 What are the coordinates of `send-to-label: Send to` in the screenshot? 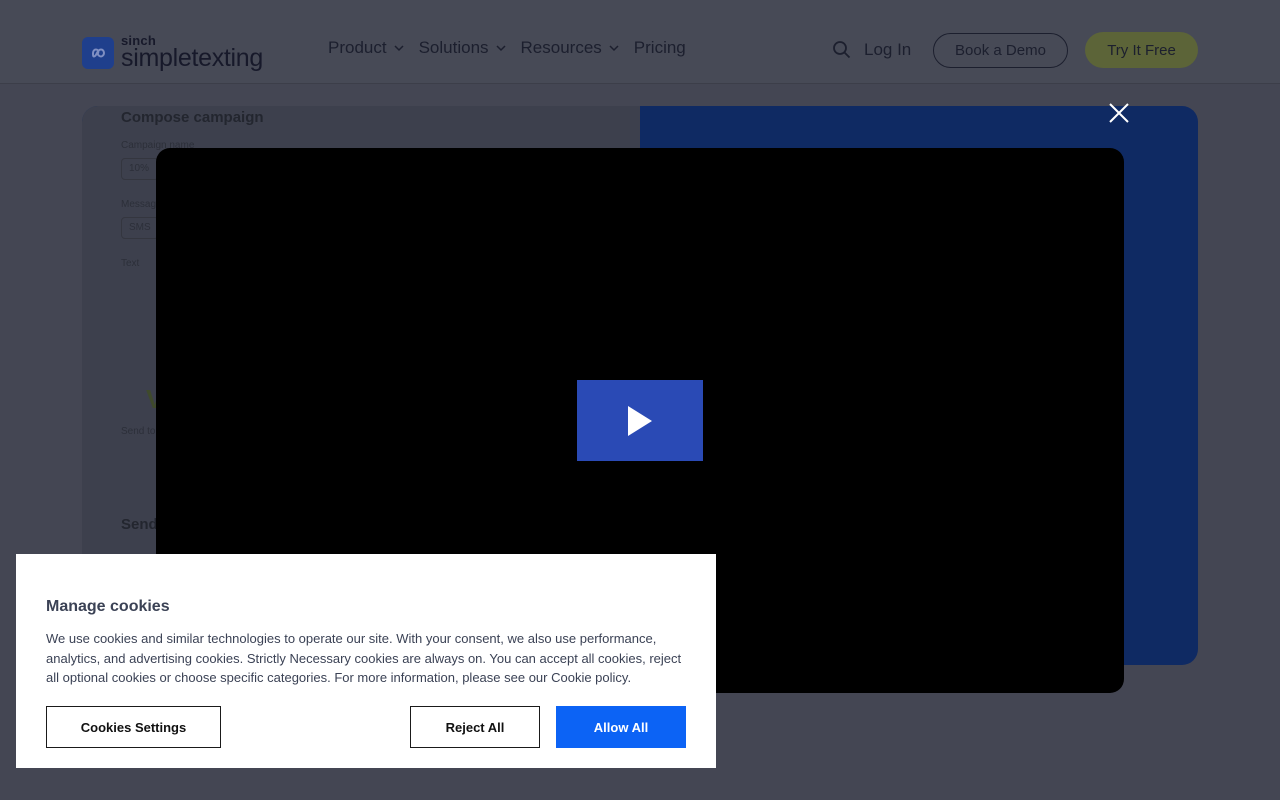 It's located at (138, 431).